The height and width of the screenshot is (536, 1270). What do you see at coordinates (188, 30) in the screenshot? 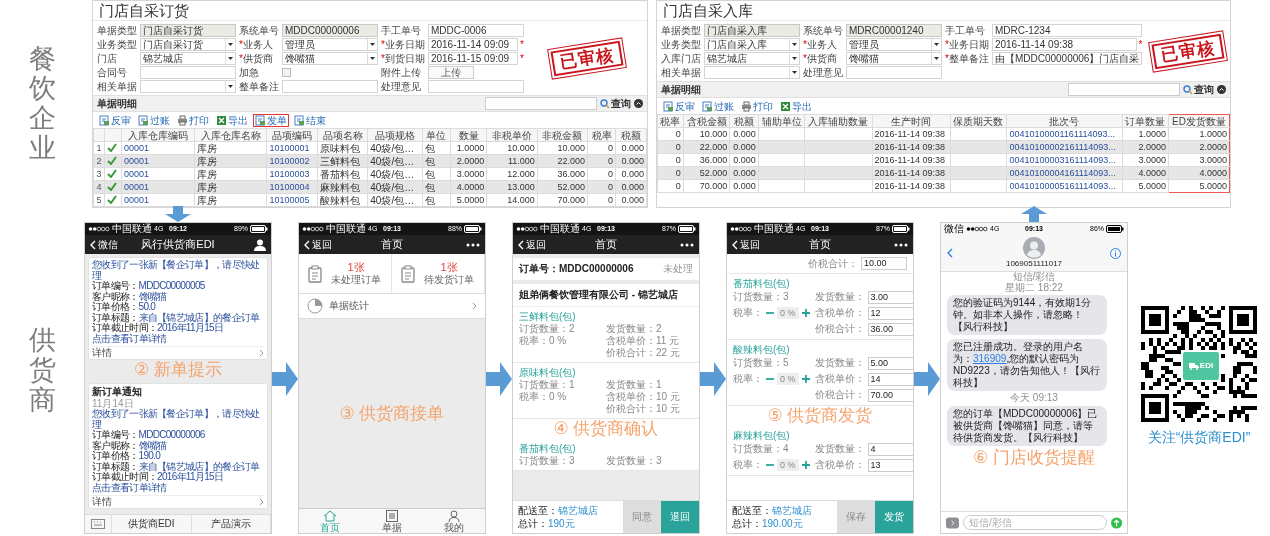
I see `text-field: 门店自采订货` at bounding box center [188, 30].